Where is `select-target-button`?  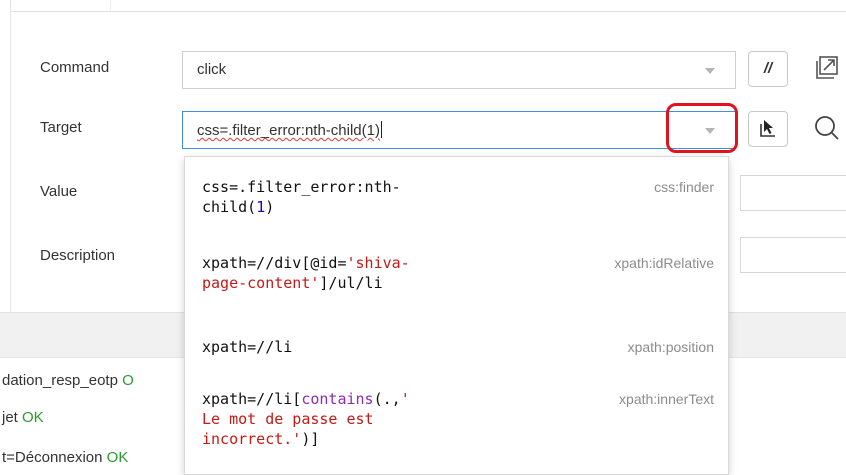 select-target-button is located at coordinates (768, 129).